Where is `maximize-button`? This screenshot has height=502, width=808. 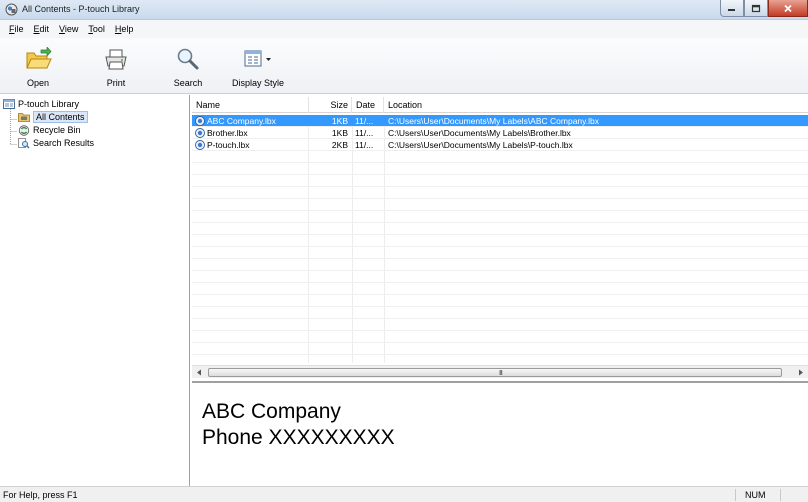
maximize-button is located at coordinates (756, 8).